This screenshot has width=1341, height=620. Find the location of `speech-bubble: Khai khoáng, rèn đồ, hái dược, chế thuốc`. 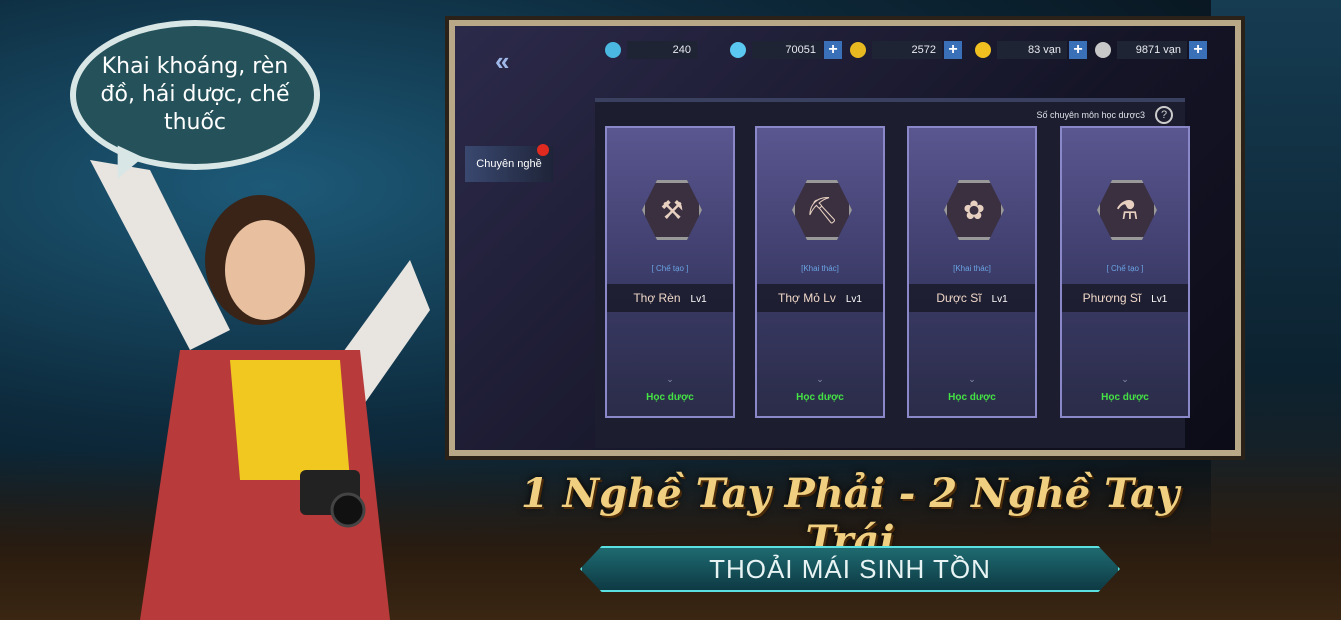

speech-bubble: Khai khoáng, rèn đồ, hái dược, chế thuốc is located at coordinates (195, 95).